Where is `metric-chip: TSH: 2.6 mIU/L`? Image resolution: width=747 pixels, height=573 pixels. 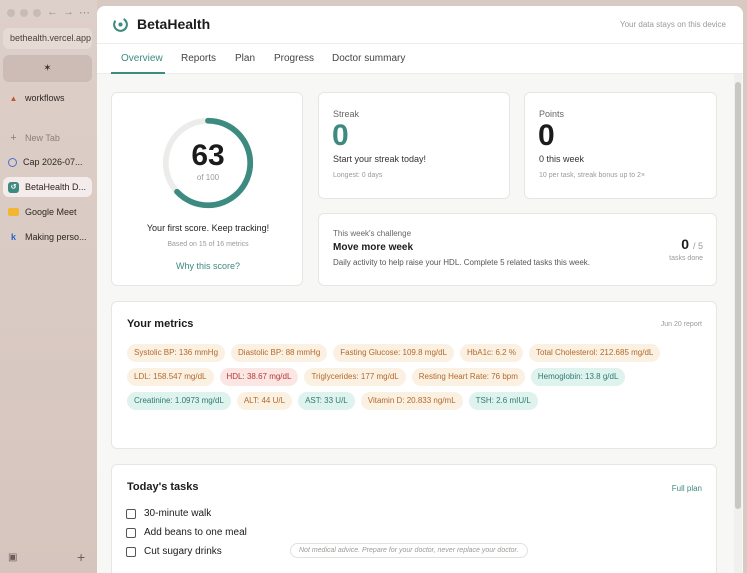 metric-chip: TSH: 2.6 mIU/L is located at coordinates (503, 401).